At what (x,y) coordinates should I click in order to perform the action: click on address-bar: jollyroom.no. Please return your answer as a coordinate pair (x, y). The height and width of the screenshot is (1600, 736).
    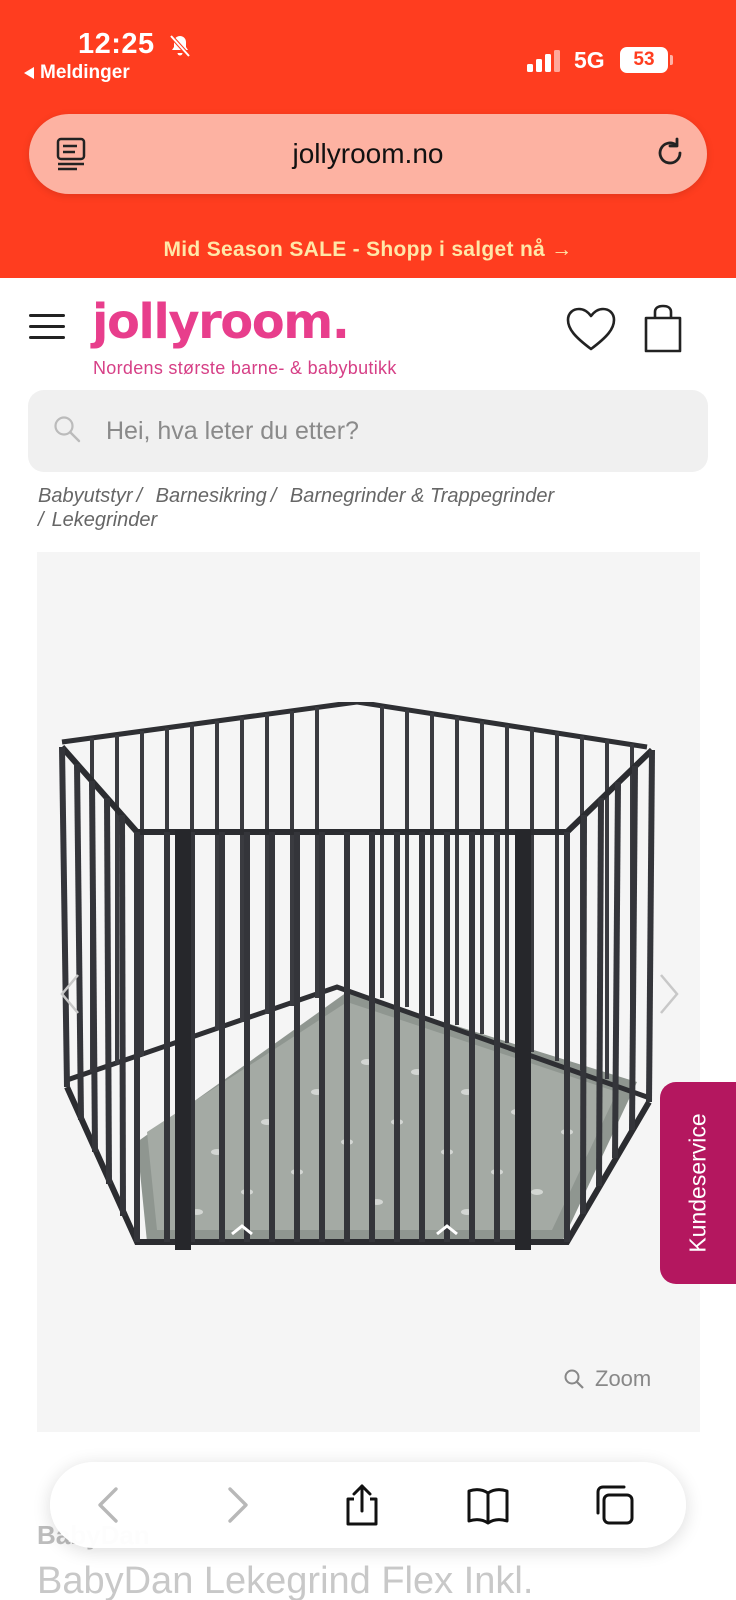
    Looking at the image, I should click on (368, 154).